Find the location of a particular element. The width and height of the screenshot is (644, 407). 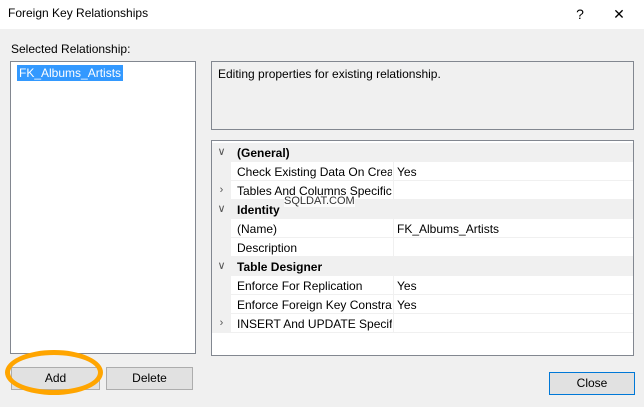

property-row-enforce-fk: Enforce Foreign Key Constrair Yes is located at coordinates (422, 304).